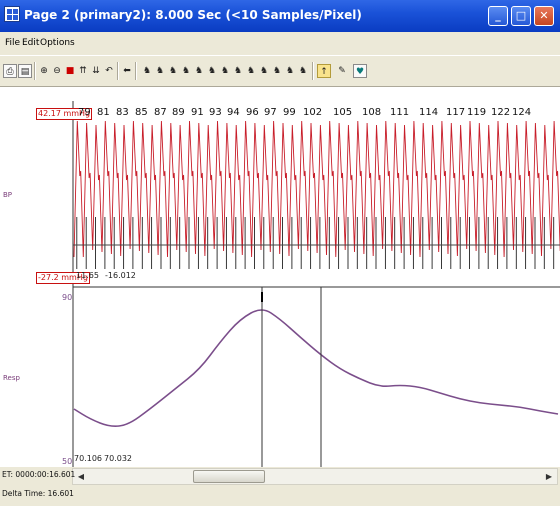  Describe the element at coordinates (39, 474) in the screenshot. I see `elapsed-time: ET: 0000:00:16.601` at that location.